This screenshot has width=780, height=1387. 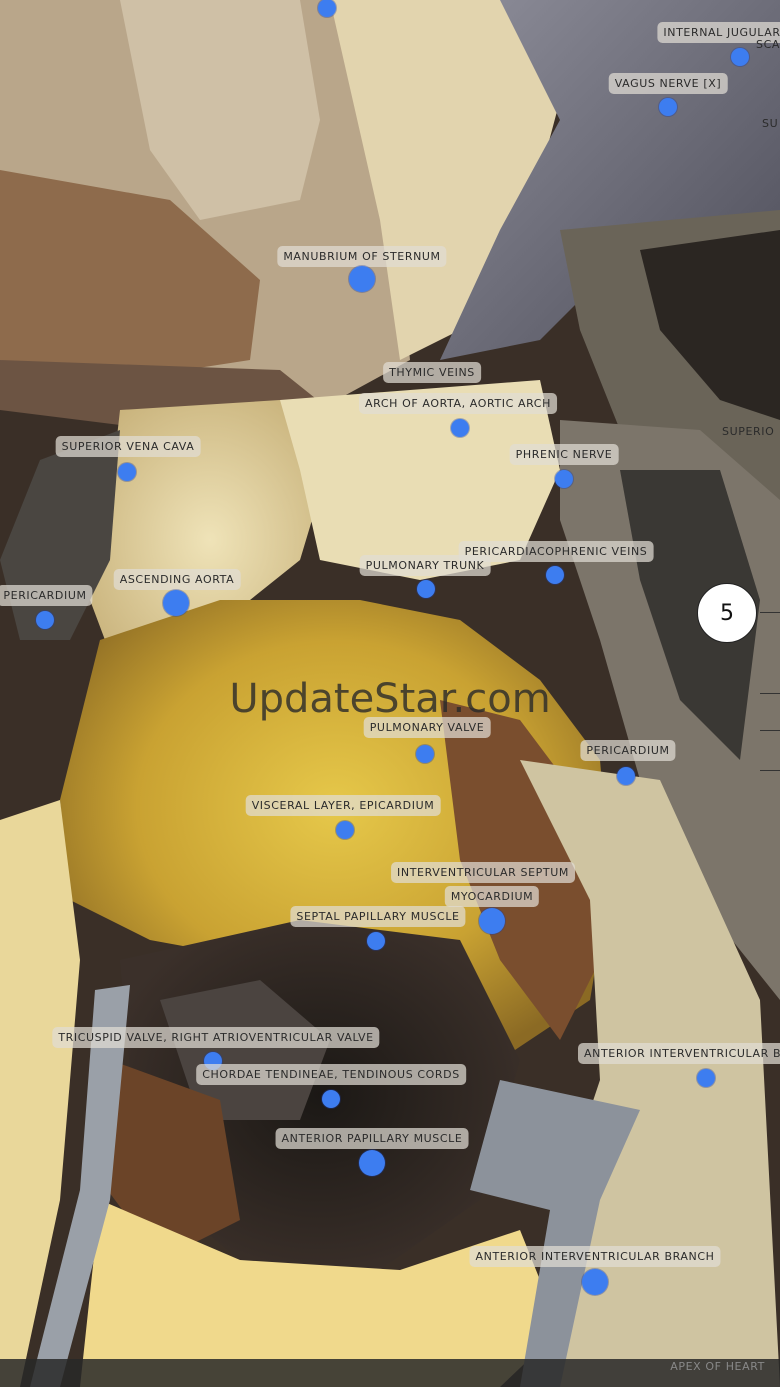 What do you see at coordinates (768, 44) in the screenshot?
I see `label-sca-edge: SCA` at bounding box center [768, 44].